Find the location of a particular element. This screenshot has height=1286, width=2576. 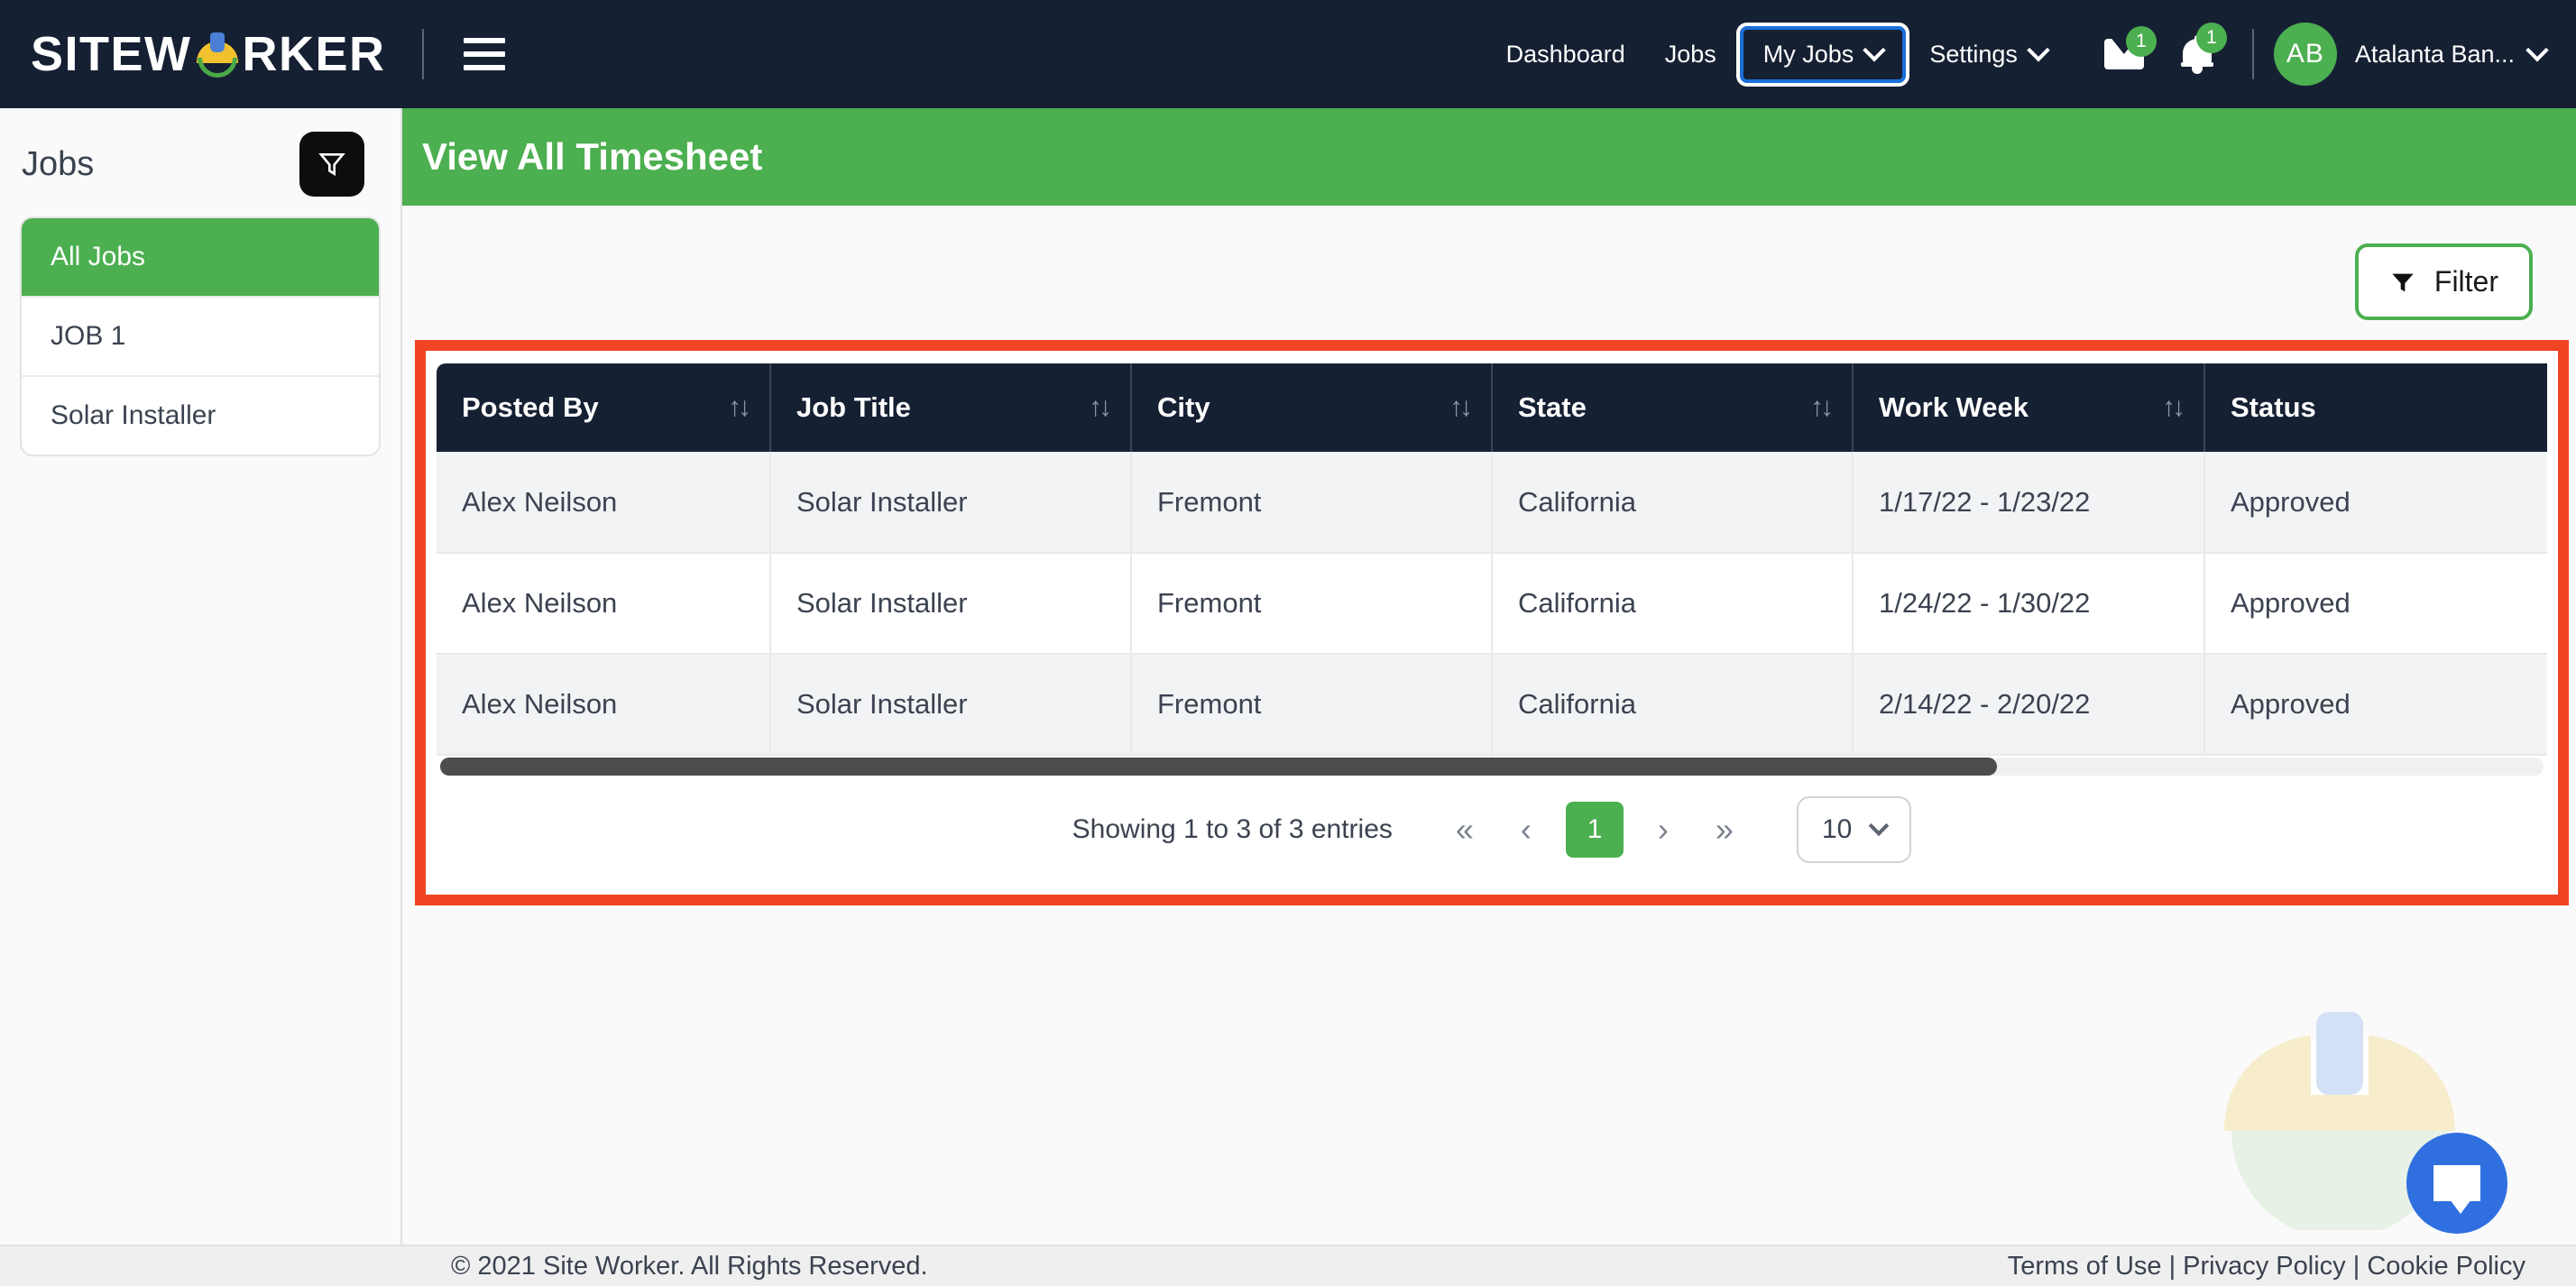

cell-work-week: 1/24/22 - 1/30/22 is located at coordinates (2029, 604).